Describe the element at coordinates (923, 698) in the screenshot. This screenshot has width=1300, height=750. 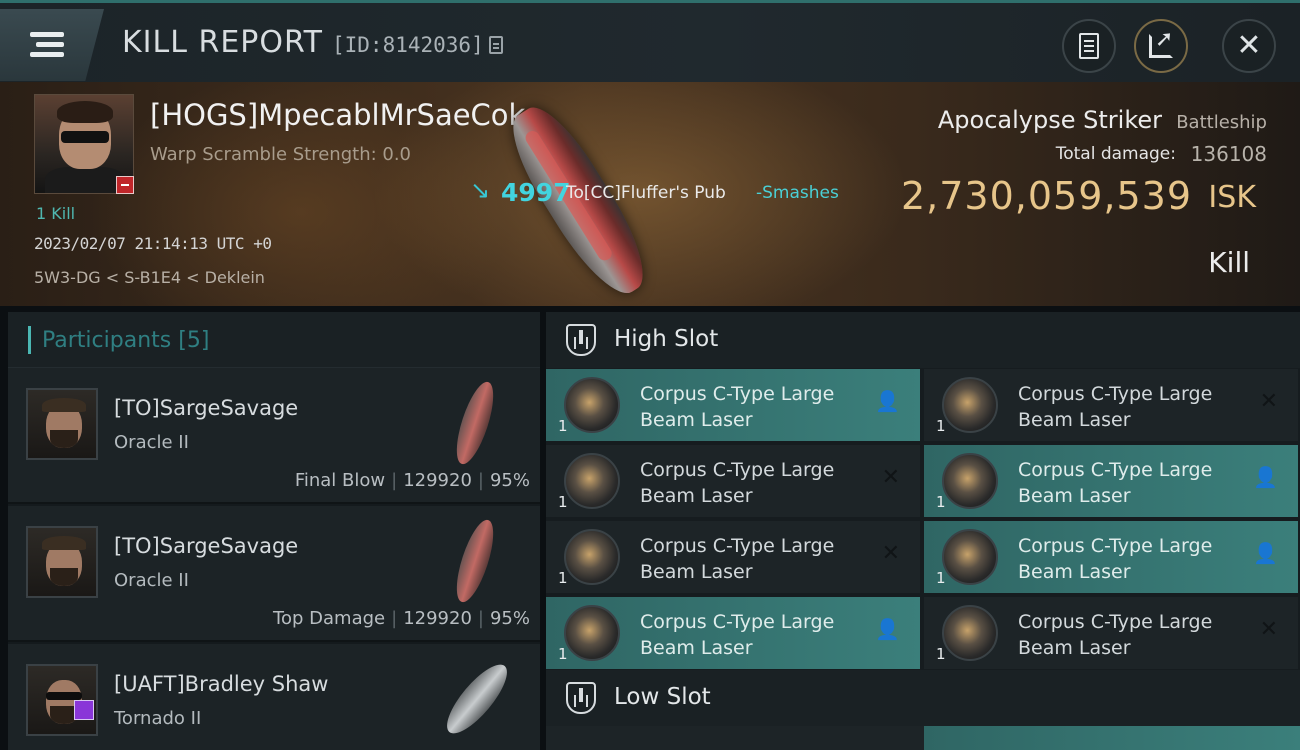
I see `low-slot-header: Low Slot` at that location.